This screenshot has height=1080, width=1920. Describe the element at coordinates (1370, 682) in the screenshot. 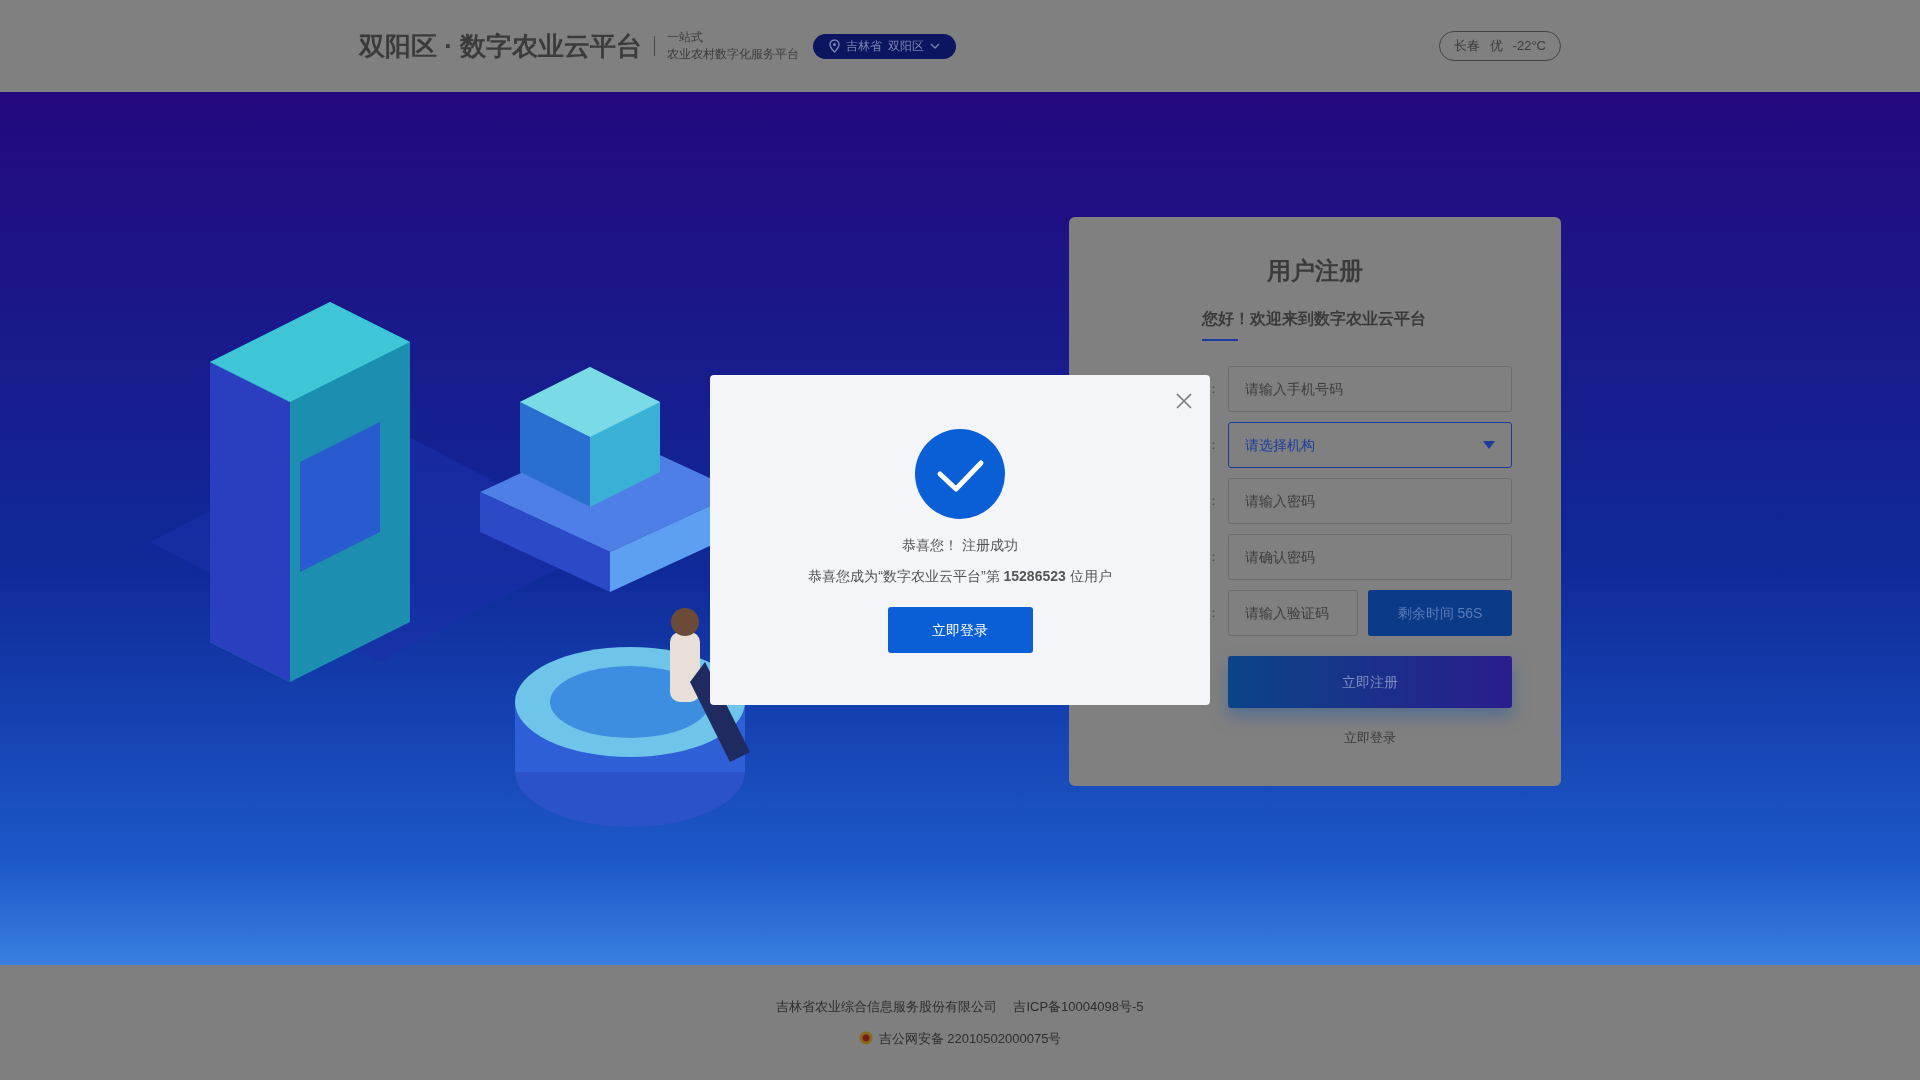

I see `register-button: 立即注册` at that location.